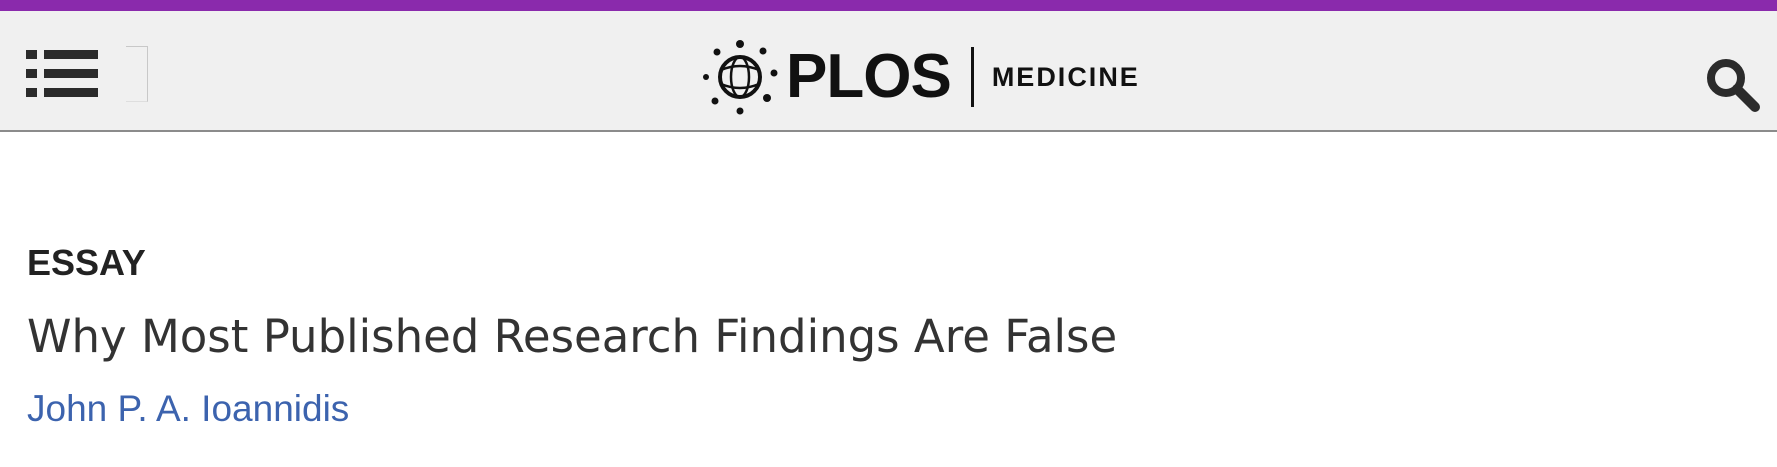 Image resolution: width=1777 pixels, height=467 pixels. Describe the element at coordinates (888, 5) in the screenshot. I see `accent-bar` at that location.